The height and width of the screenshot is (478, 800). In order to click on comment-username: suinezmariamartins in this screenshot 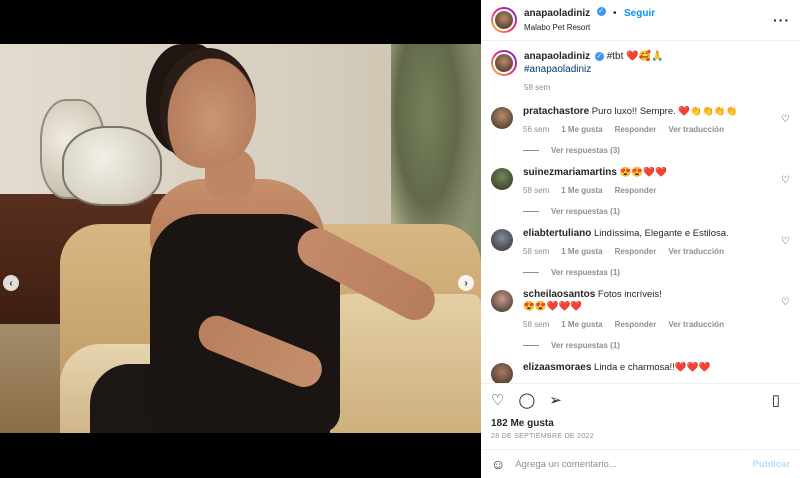, I will do `click(570, 172)`.